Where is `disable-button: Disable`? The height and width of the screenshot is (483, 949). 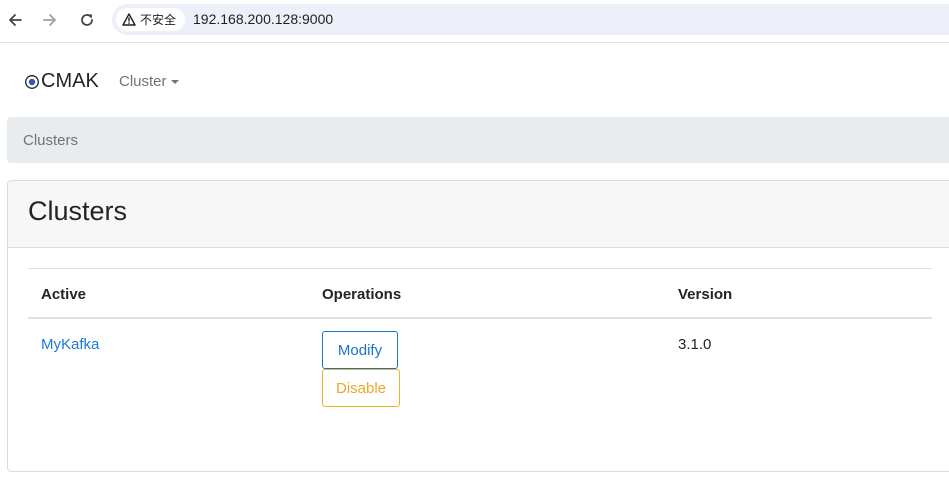
disable-button: Disable is located at coordinates (361, 388).